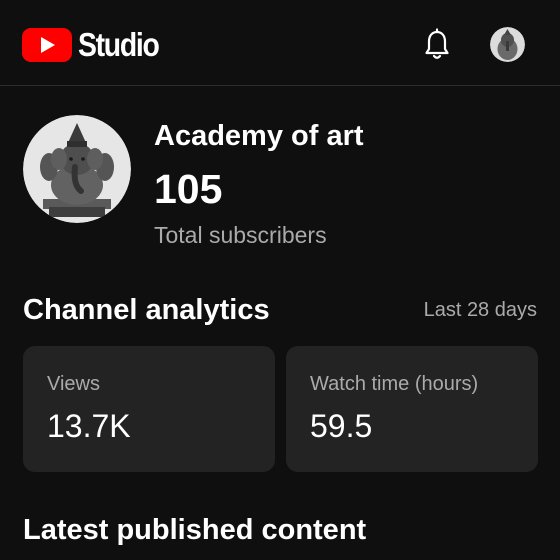 This screenshot has width=560, height=560. I want to click on watch-time-label: Watch time (hours), so click(394, 384).